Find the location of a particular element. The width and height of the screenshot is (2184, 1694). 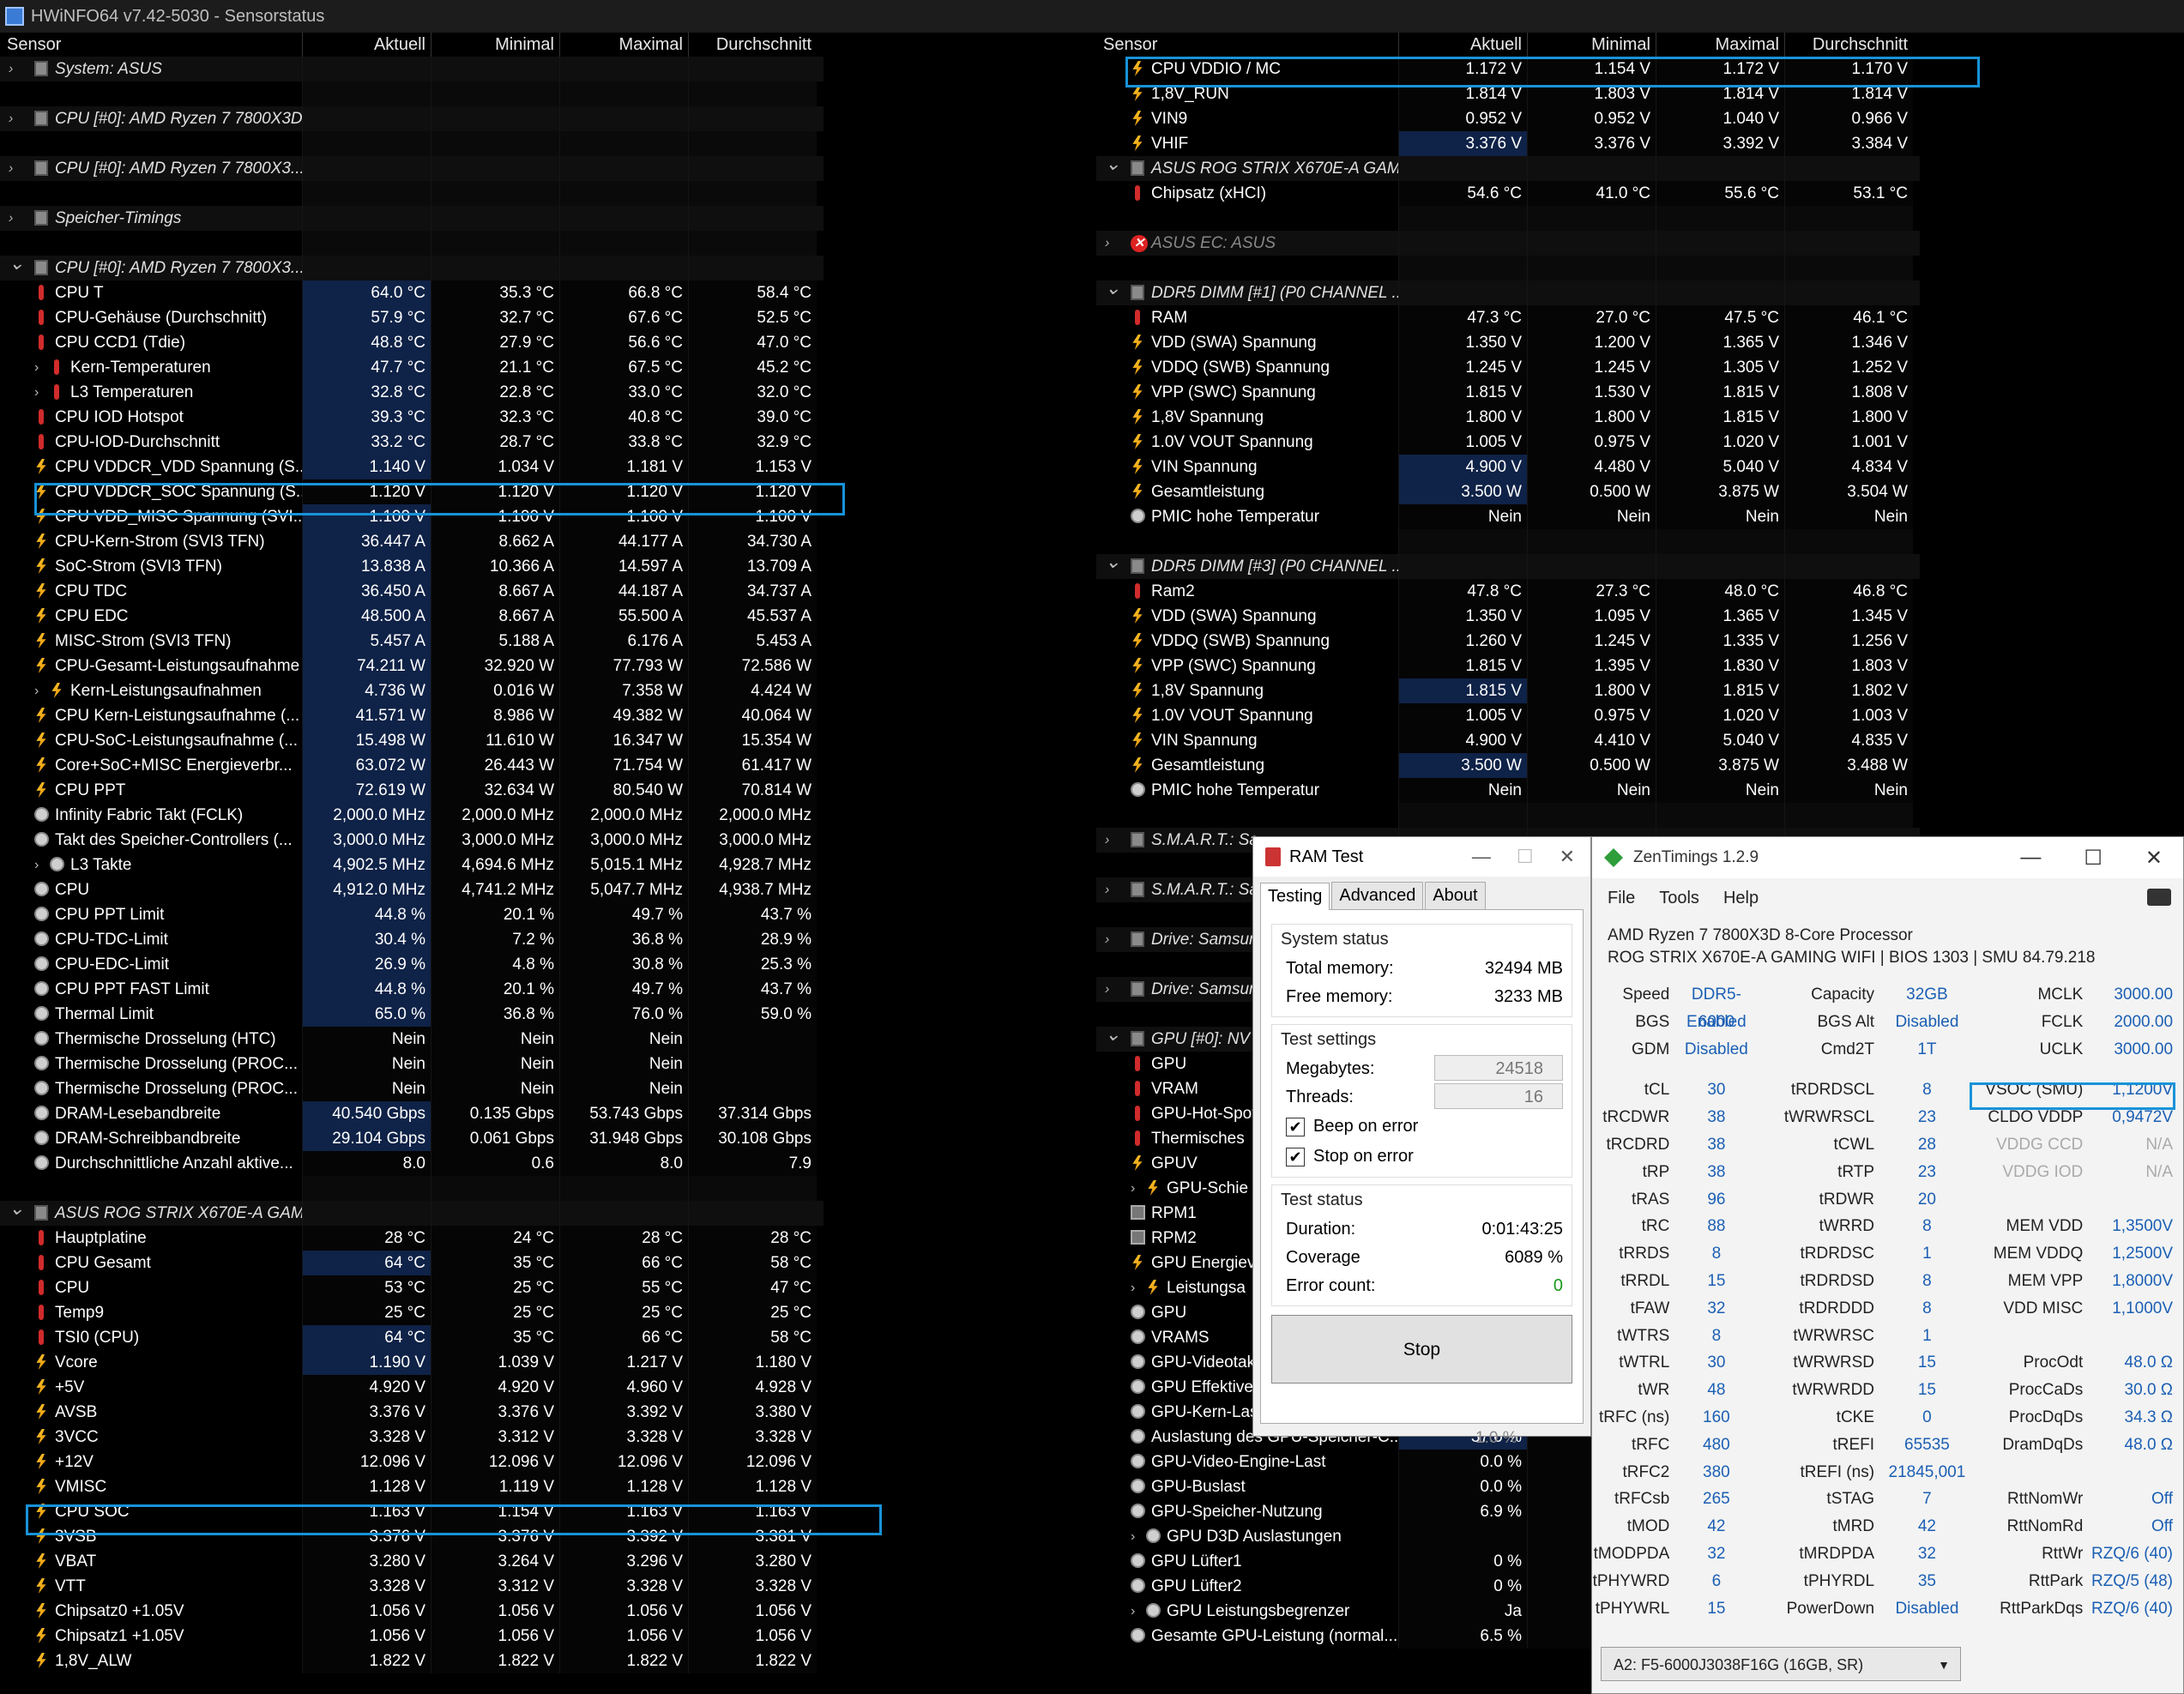

tab-advanced: Advanced is located at coordinates (1377, 895).